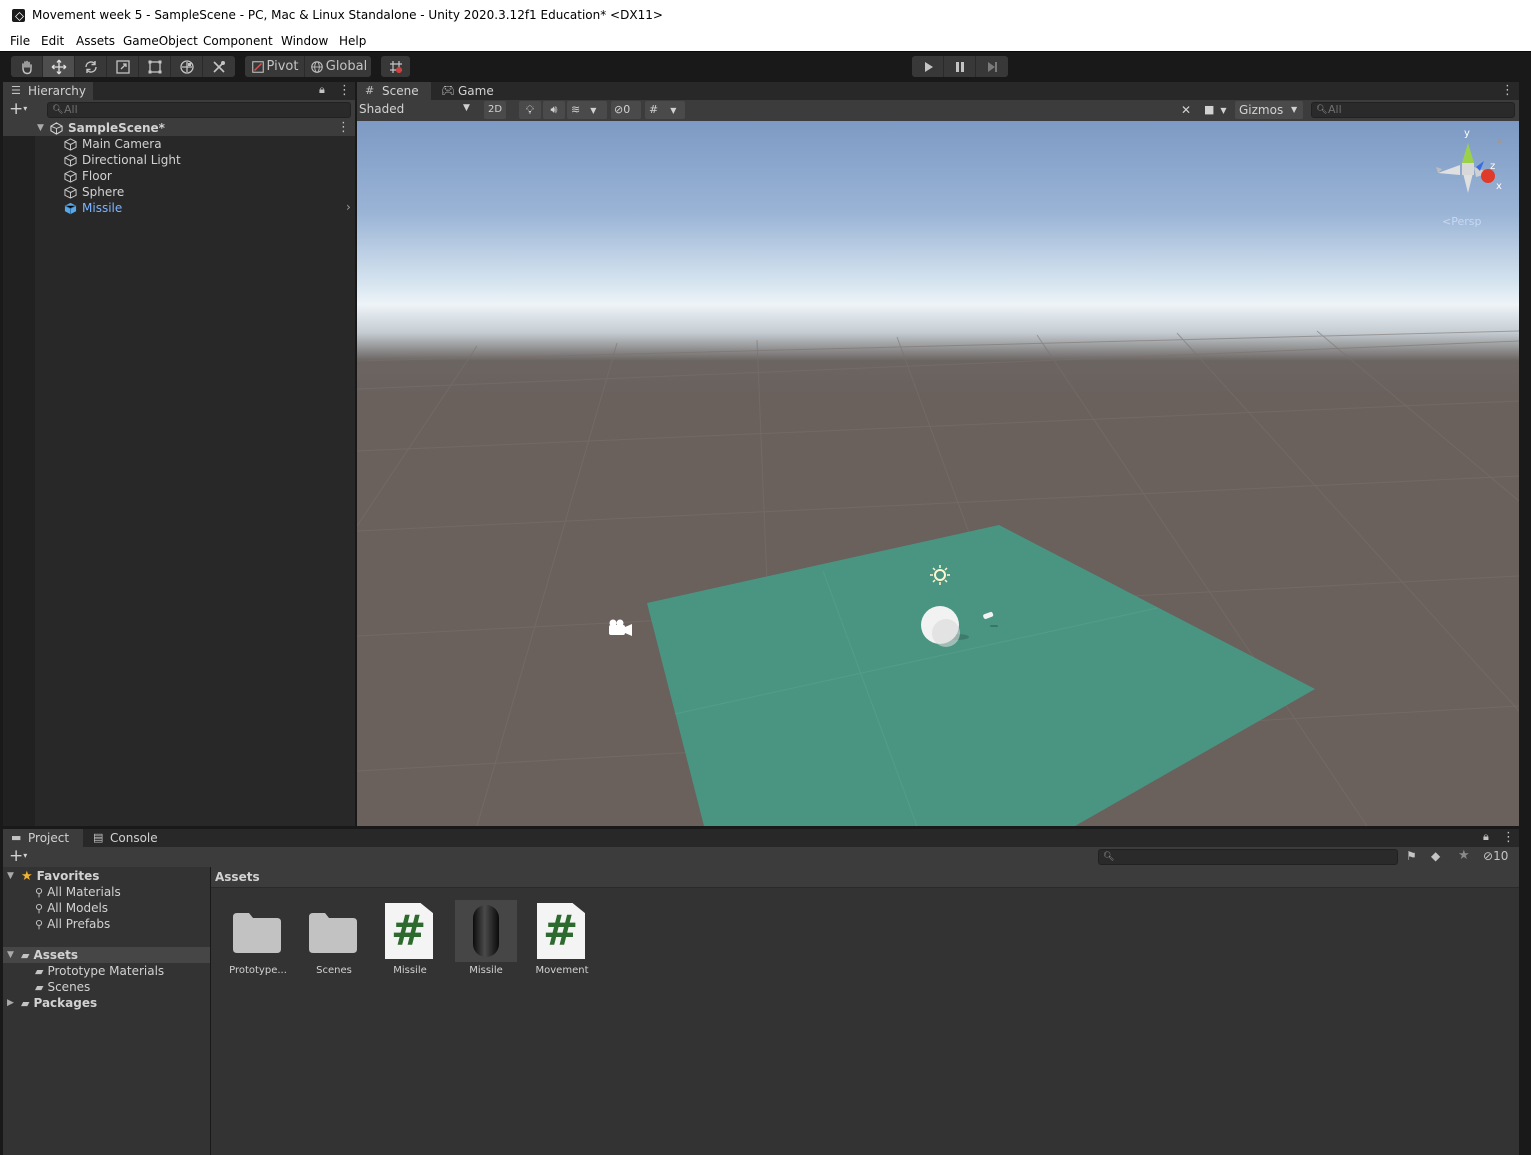  What do you see at coordinates (410, 946) in the screenshot?
I see `asset-missile-script: # Missile` at bounding box center [410, 946].